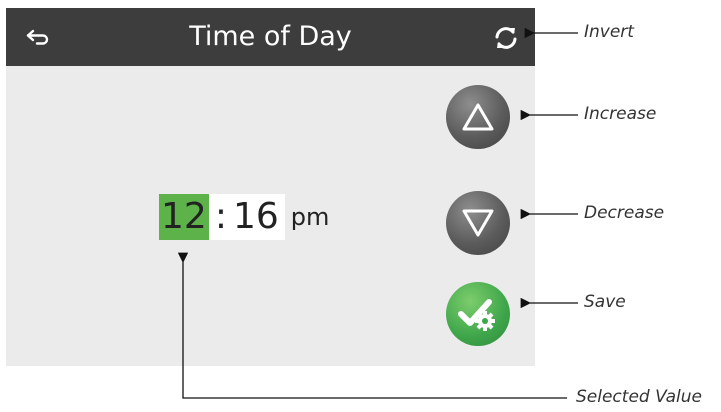  What do you see at coordinates (639, 397) in the screenshot?
I see `selected-value-callout-label: Selected Value` at bounding box center [639, 397].